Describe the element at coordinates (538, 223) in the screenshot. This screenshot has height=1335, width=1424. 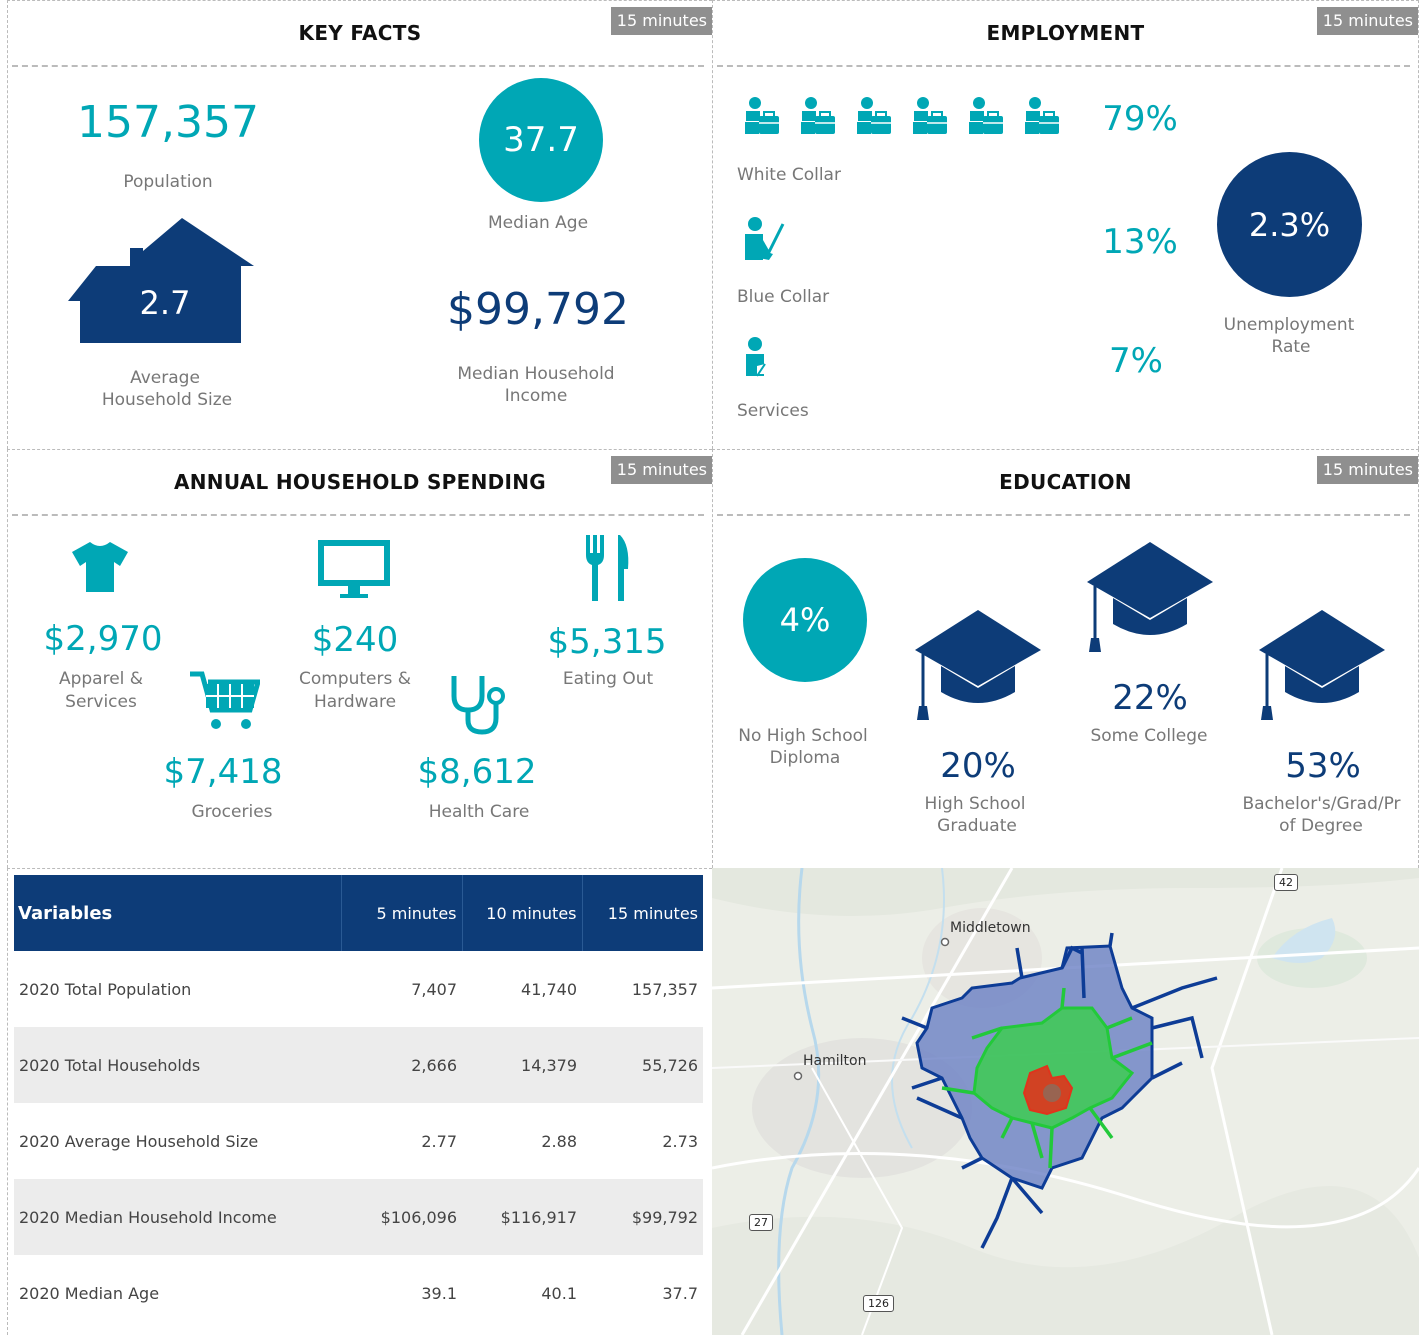
I see `median-age-label: Median Age` at that location.